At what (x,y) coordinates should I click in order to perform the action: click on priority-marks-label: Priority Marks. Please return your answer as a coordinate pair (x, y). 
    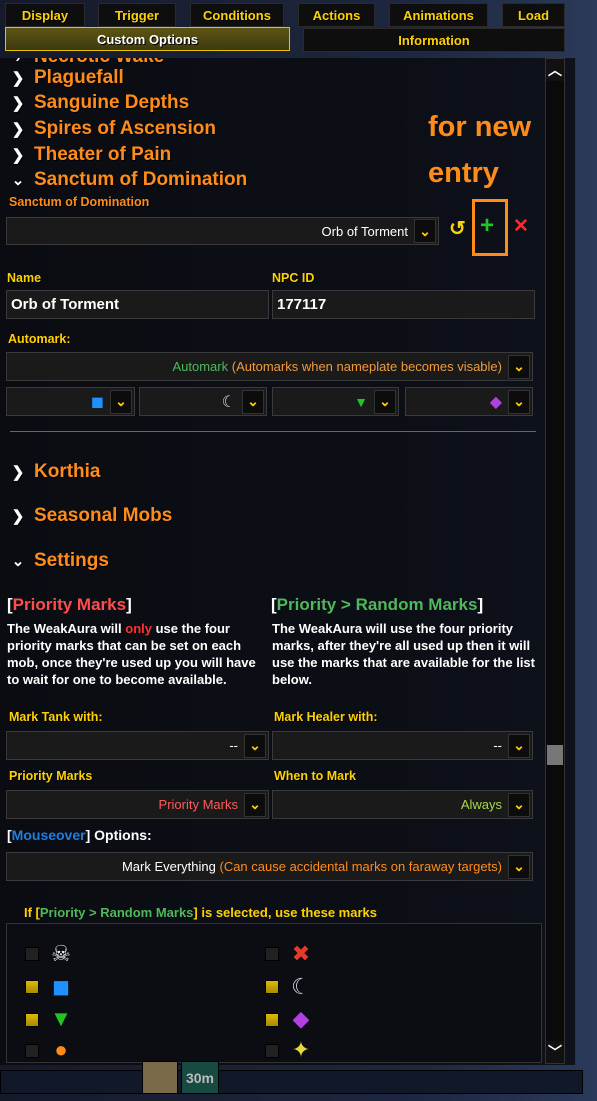
    Looking at the image, I should click on (51, 776).